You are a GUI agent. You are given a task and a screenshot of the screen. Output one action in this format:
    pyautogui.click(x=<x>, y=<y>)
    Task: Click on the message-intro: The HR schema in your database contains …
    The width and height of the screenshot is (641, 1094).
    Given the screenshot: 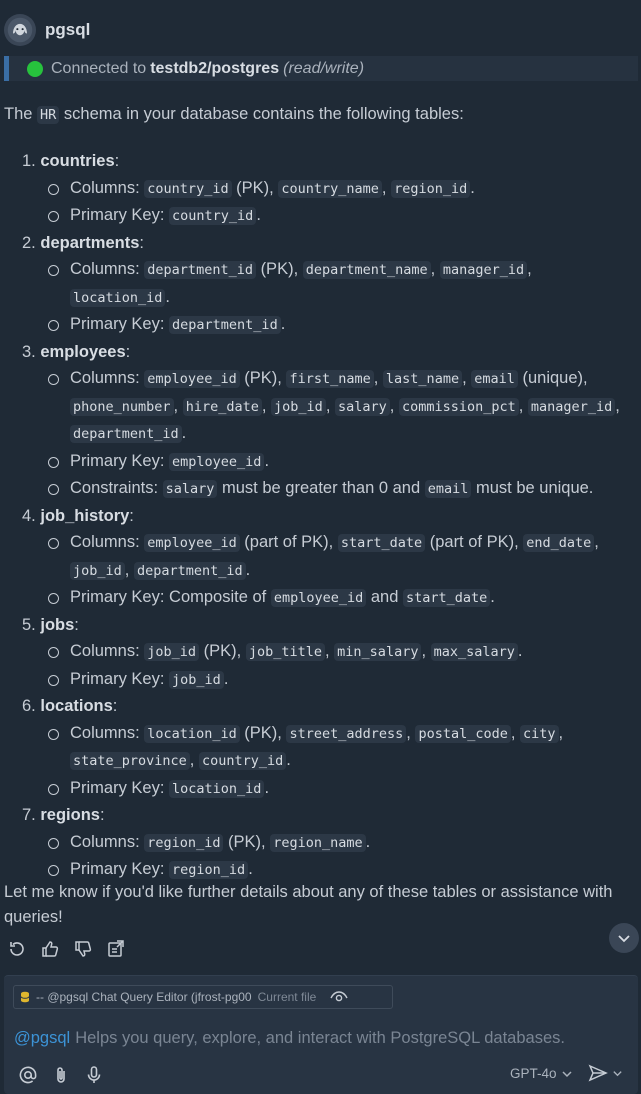 What is the action you would take?
    pyautogui.click(x=234, y=114)
    